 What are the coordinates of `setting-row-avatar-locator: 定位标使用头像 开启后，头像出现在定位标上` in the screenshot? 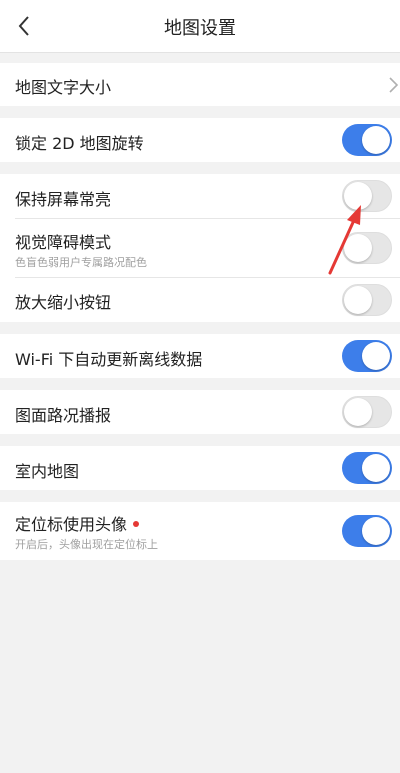 It's located at (200, 531).